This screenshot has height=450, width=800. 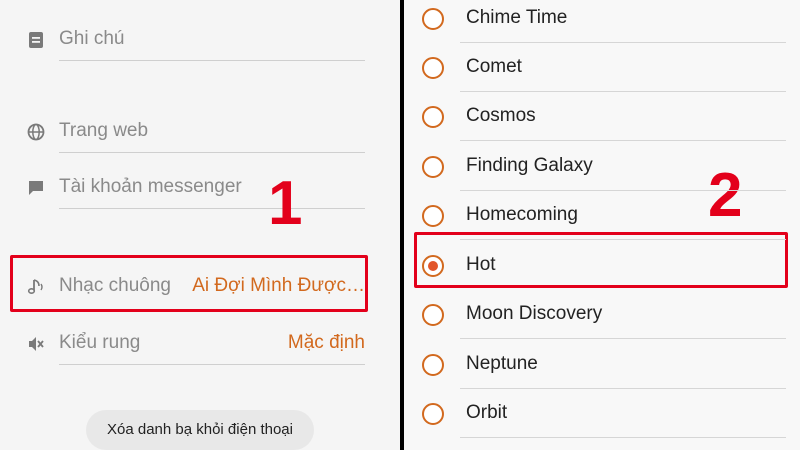 I want to click on ringtone-option-selected: Hot, so click(x=602, y=275).